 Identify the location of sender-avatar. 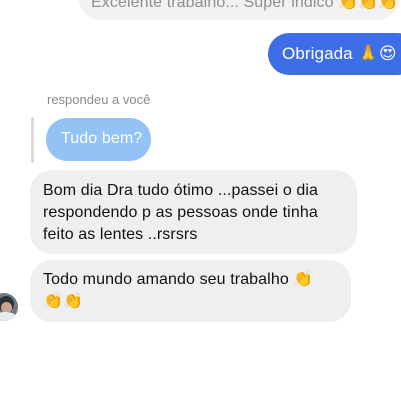
(9, 307).